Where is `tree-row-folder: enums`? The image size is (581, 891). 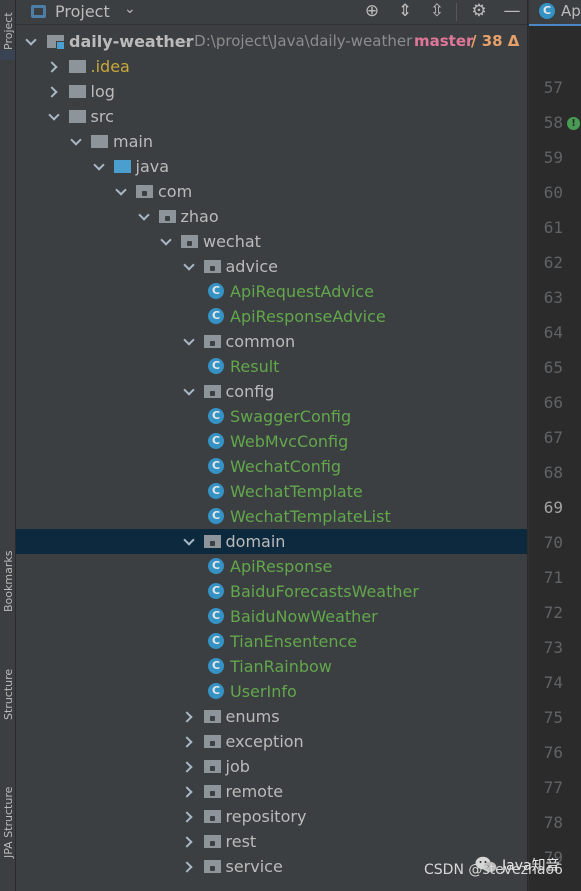
tree-row-folder: enums is located at coordinates (271, 716).